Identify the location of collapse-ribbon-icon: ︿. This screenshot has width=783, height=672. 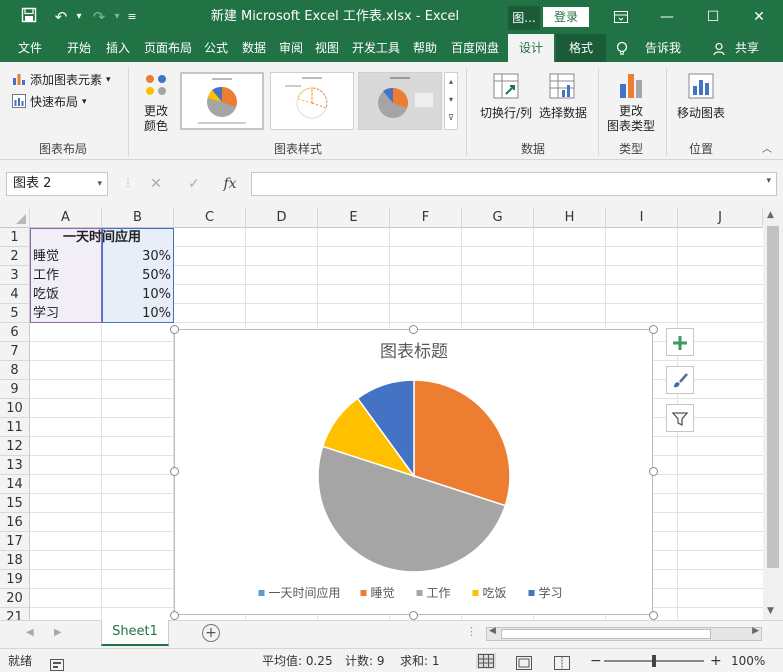
(767, 150).